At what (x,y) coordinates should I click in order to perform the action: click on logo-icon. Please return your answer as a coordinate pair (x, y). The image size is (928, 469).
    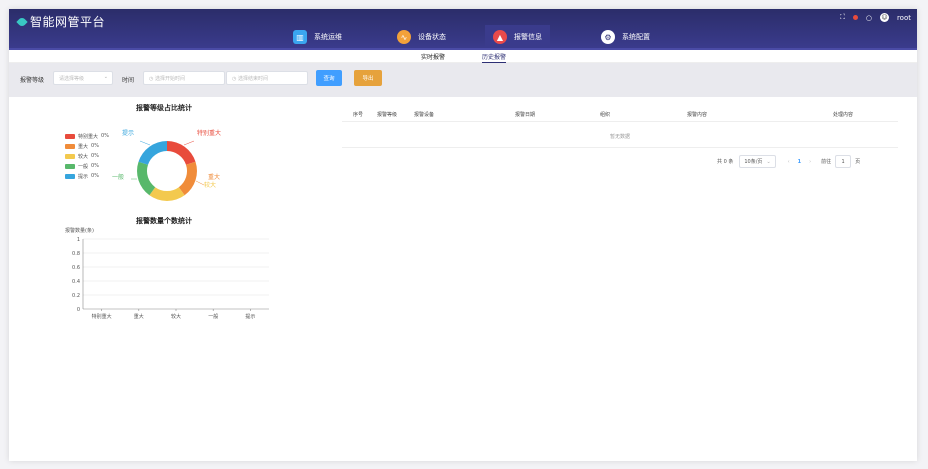
    Looking at the image, I should click on (22, 21).